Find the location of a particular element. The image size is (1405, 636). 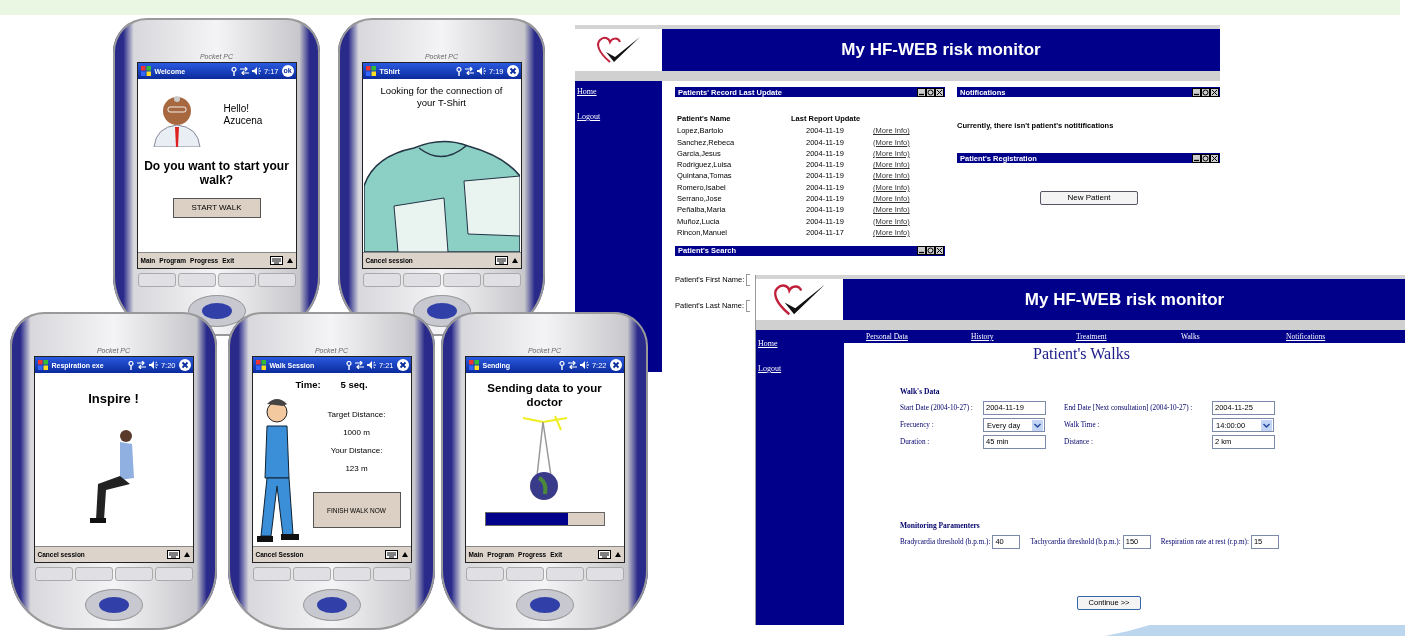

your-distance-label: Your Distance: is located at coordinates (356, 450).